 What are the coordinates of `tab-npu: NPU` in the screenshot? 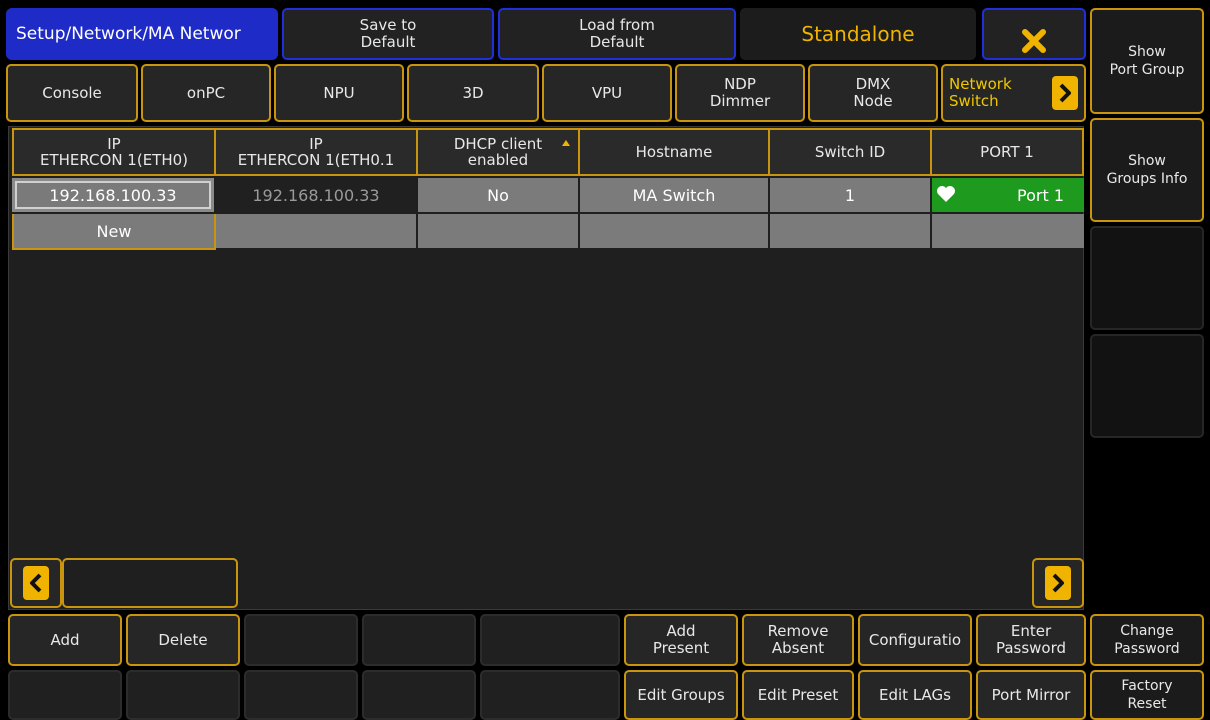 It's located at (339, 93).